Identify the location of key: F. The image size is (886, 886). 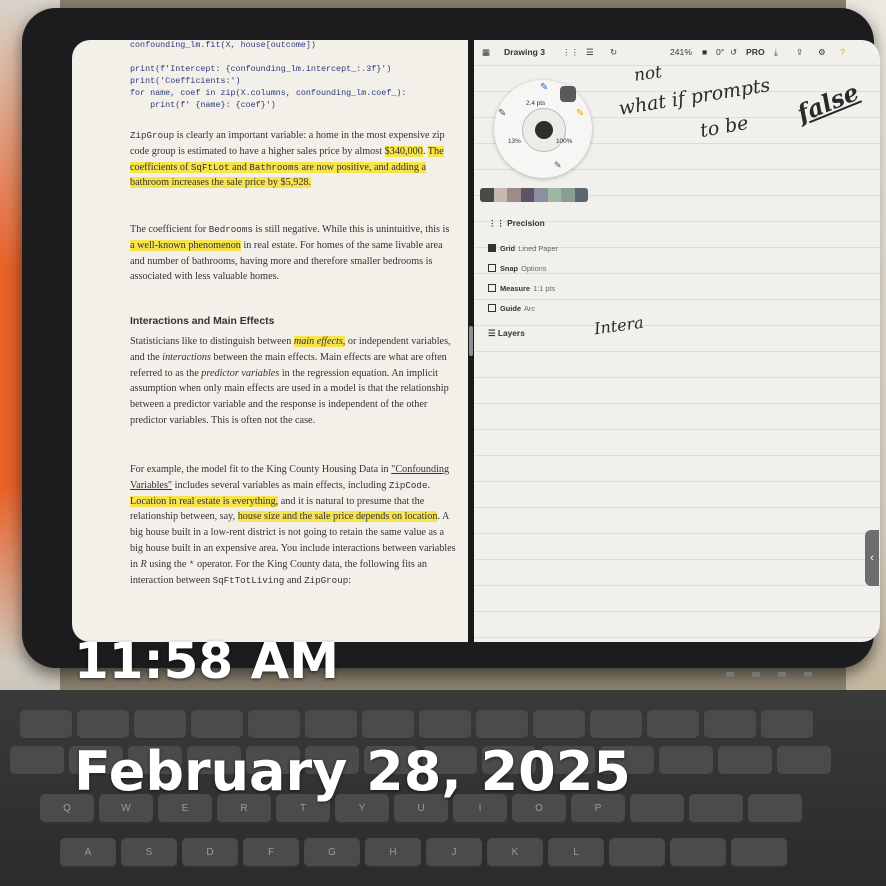
(271, 853).